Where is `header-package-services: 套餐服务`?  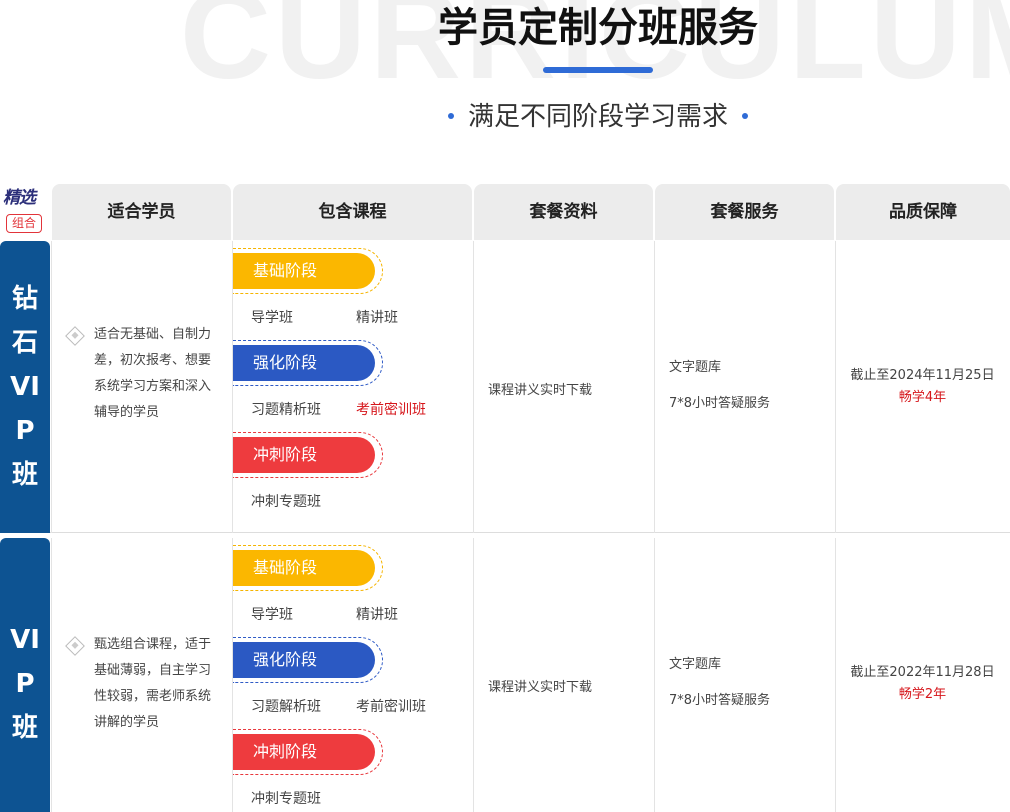 header-package-services: 套餐服务 is located at coordinates (744, 212).